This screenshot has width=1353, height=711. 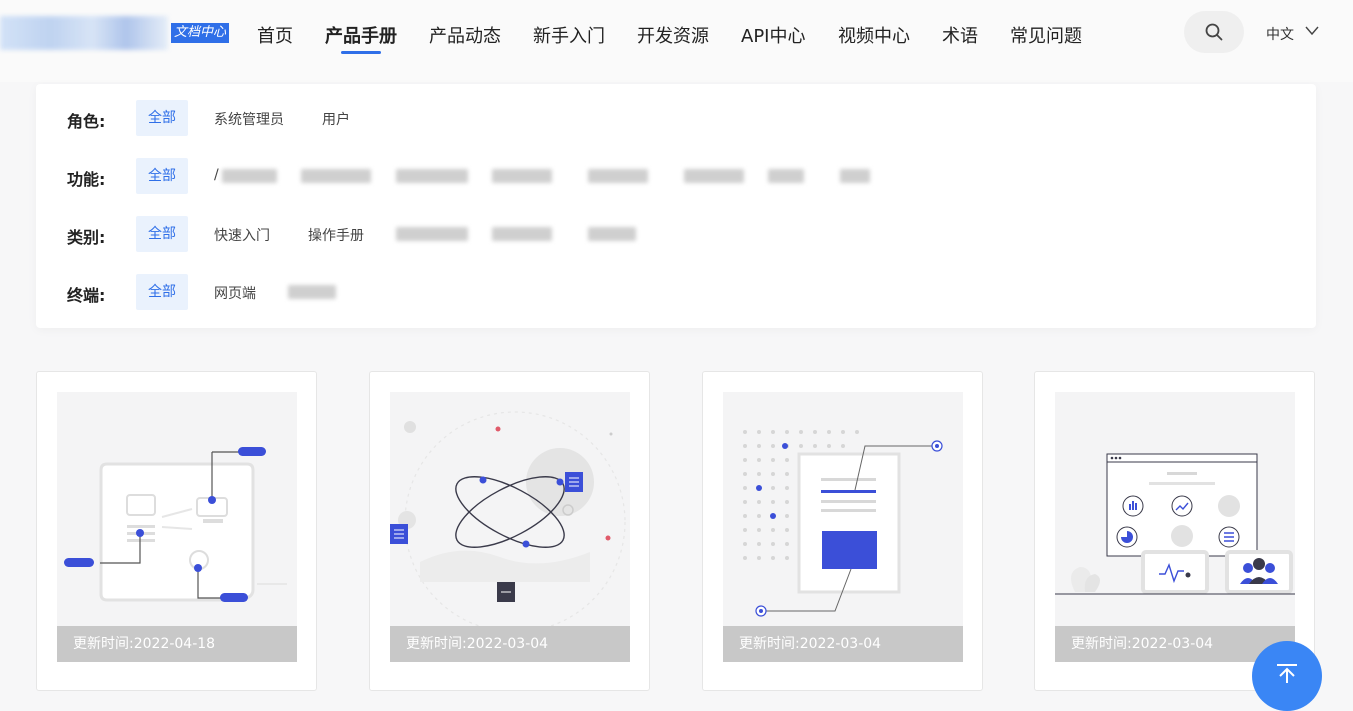 I want to click on filter-category-manual: 操作手册, so click(x=336, y=235).